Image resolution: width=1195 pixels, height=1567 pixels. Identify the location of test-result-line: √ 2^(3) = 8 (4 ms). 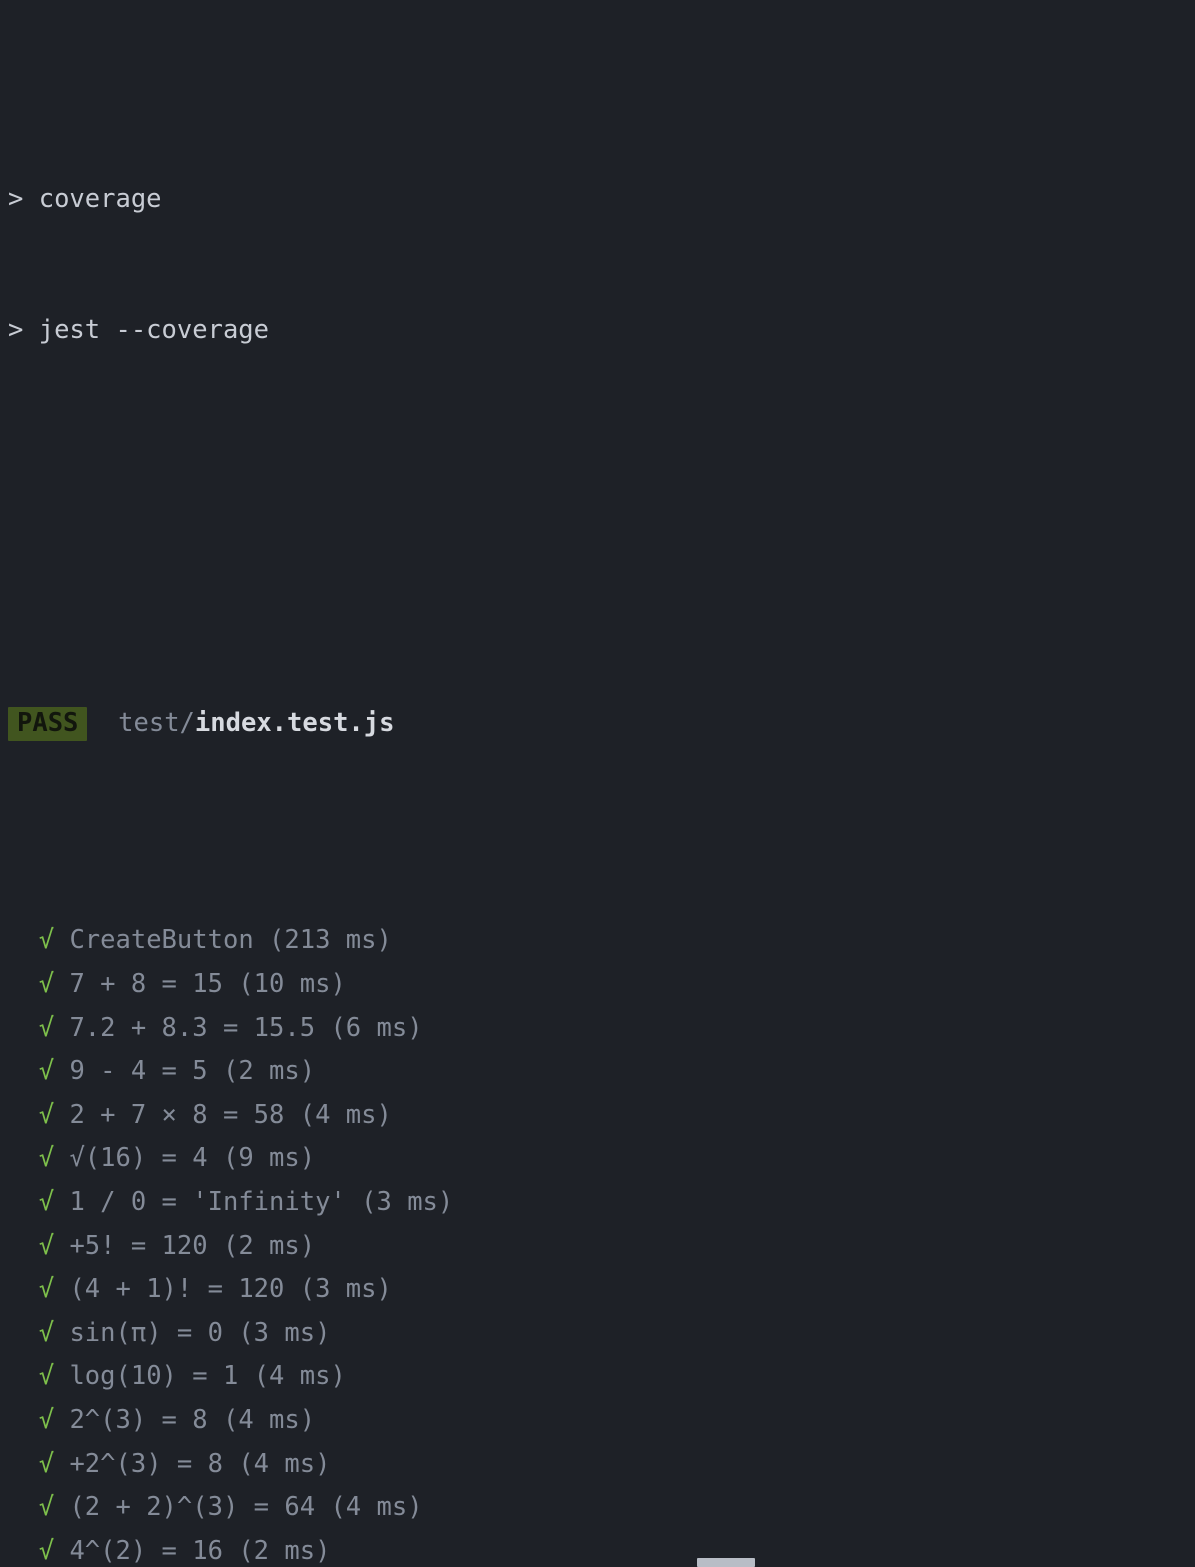
(597, 1421).